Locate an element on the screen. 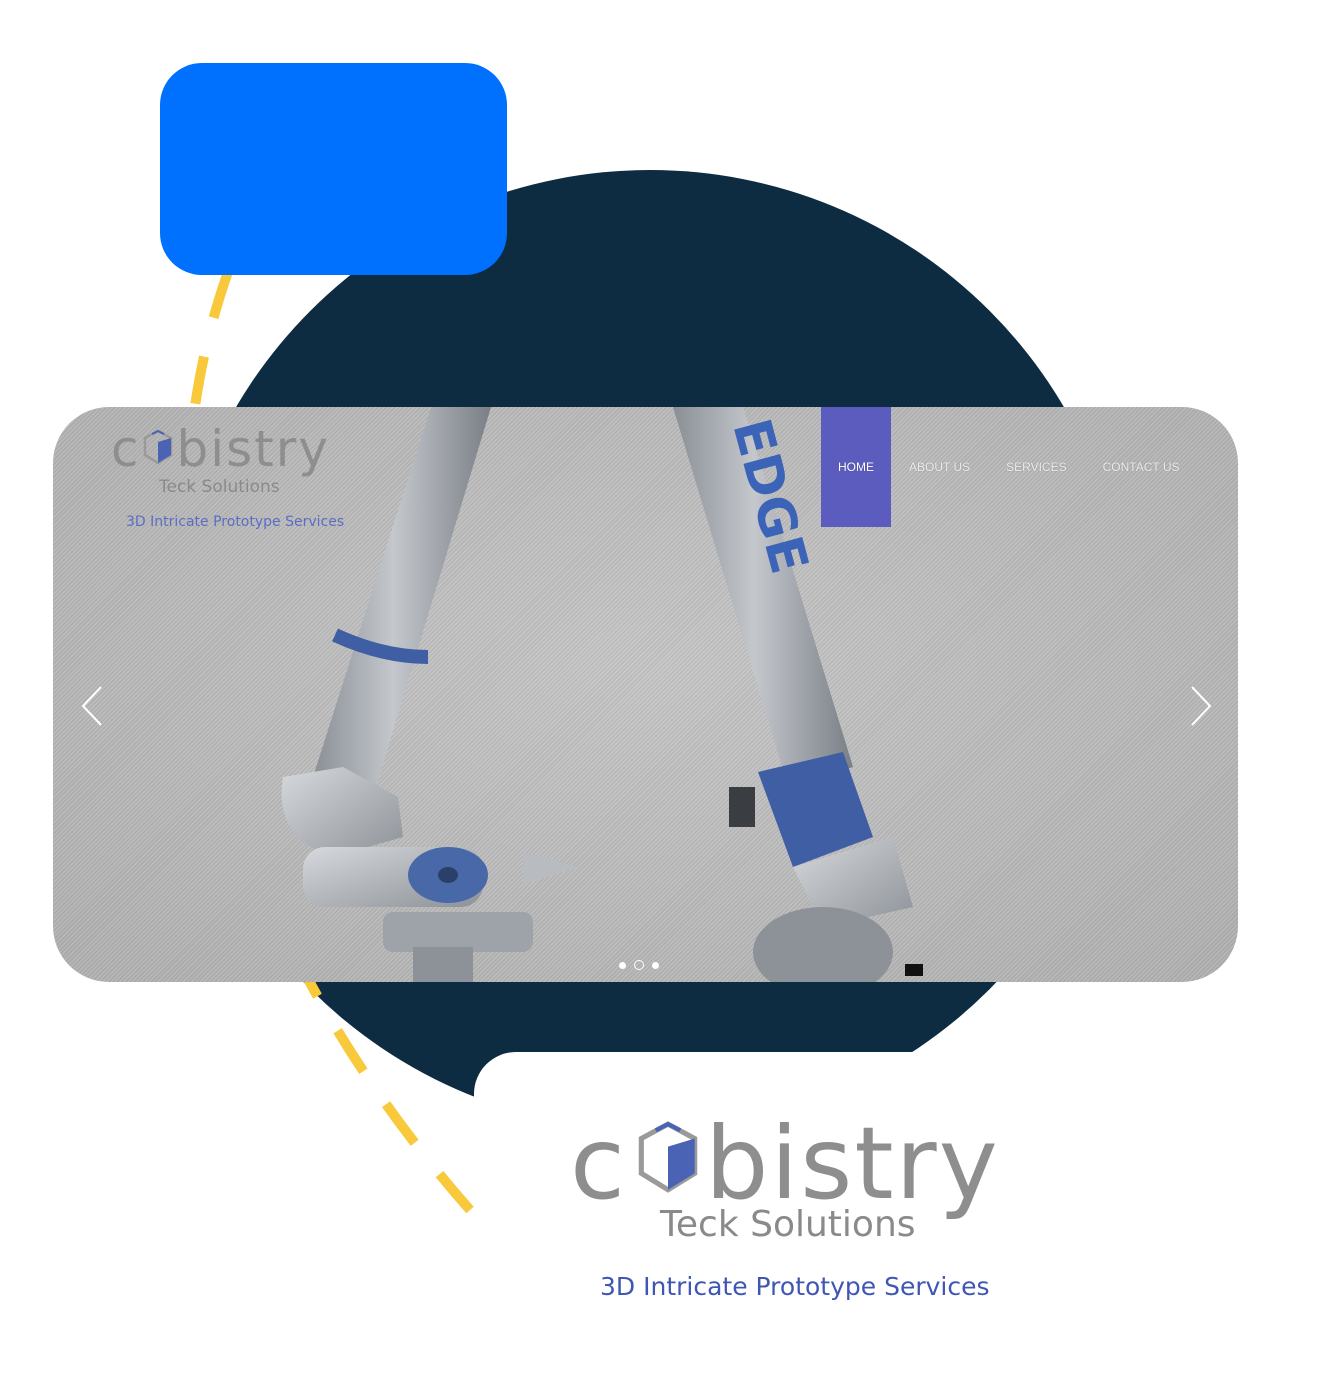  logo-tagline: 3D Intricate Prototype Services is located at coordinates (235, 522).